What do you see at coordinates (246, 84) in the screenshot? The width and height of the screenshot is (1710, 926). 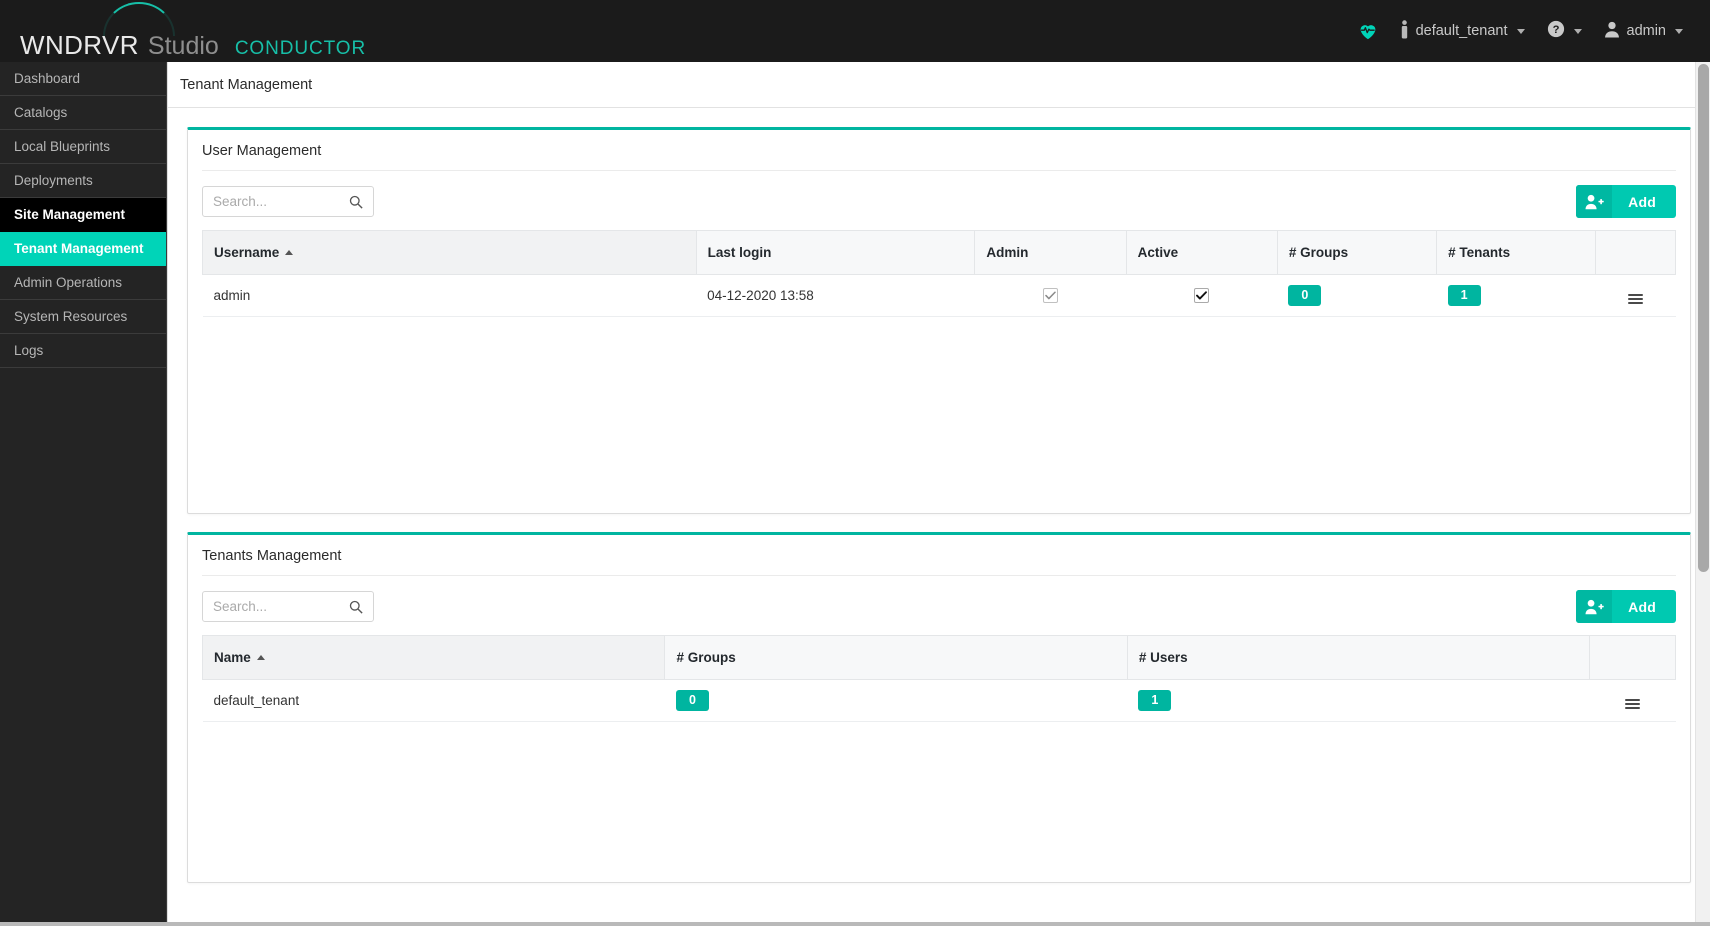 I see `page-title: Tenant Management` at bounding box center [246, 84].